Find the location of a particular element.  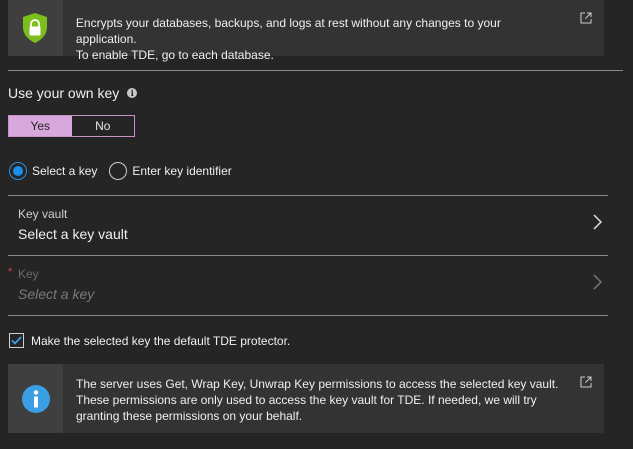

shield-lock-icon is located at coordinates (35, 28).